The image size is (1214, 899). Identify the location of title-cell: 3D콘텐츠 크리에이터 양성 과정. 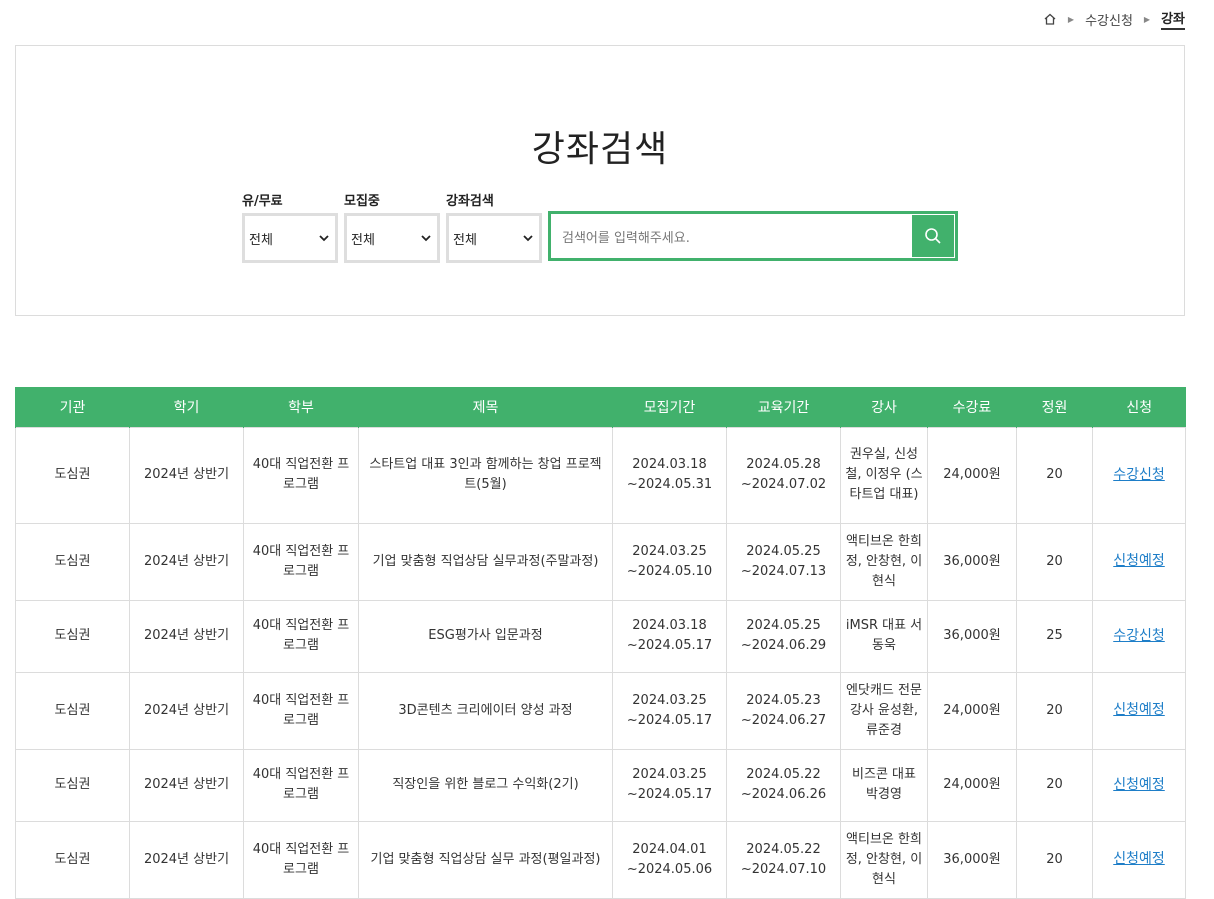
(485, 710).